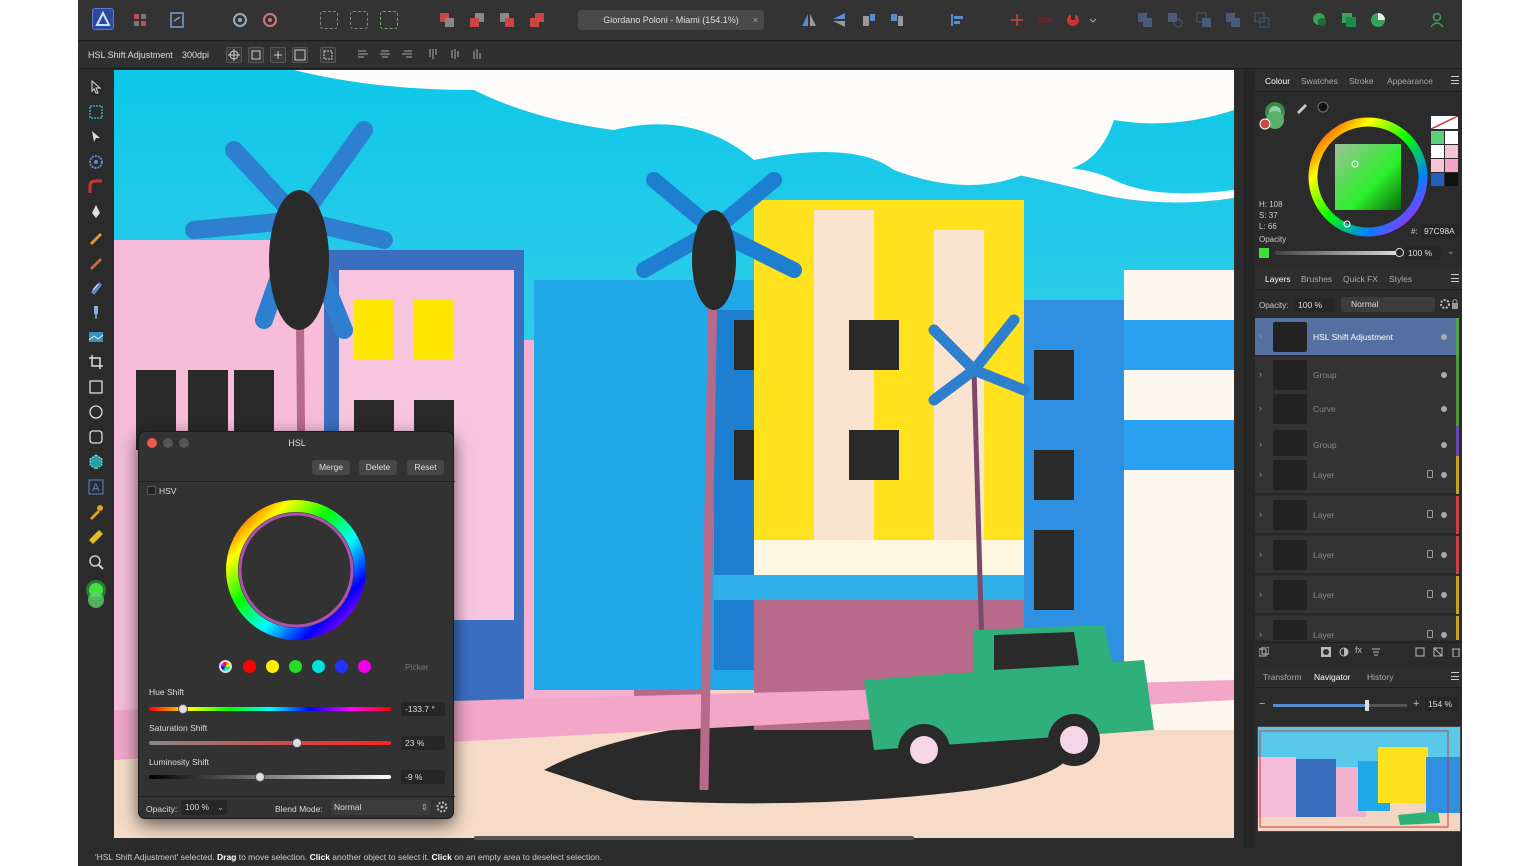  I want to click on fill-stroke-wells, so click(1274, 115).